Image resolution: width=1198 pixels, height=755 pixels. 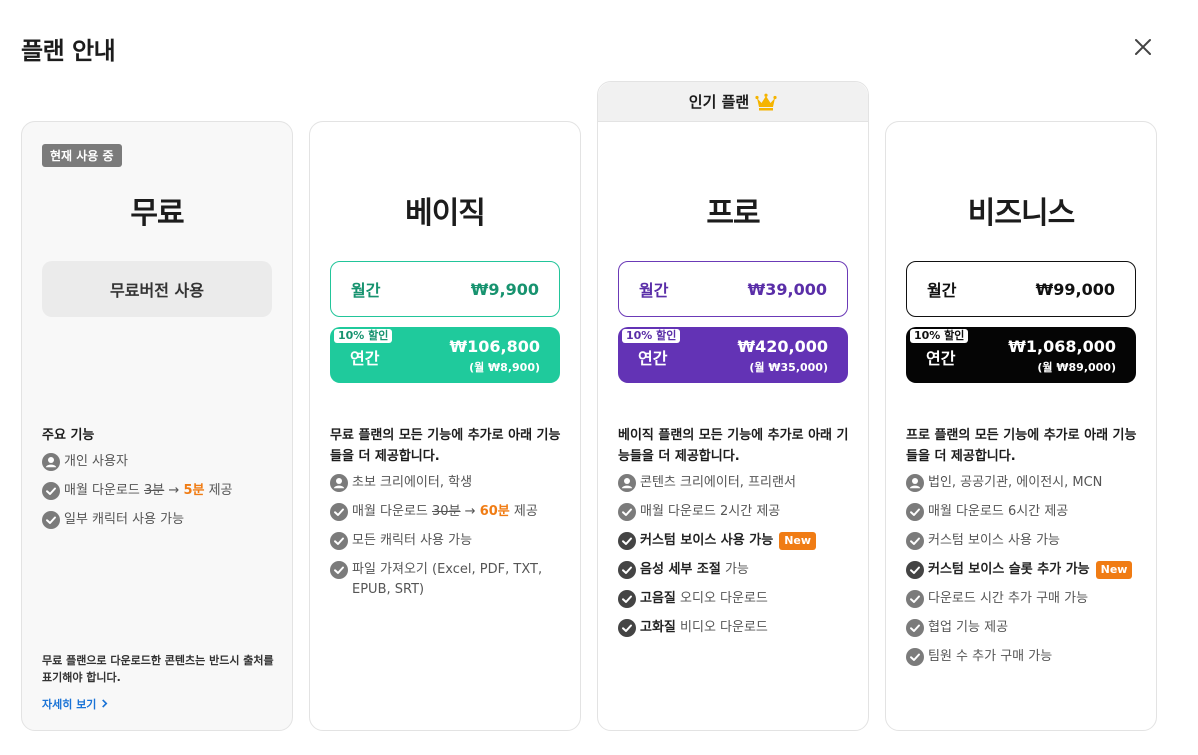 I want to click on feature-item: 음성 세부 조절 가능, so click(x=737, y=570).